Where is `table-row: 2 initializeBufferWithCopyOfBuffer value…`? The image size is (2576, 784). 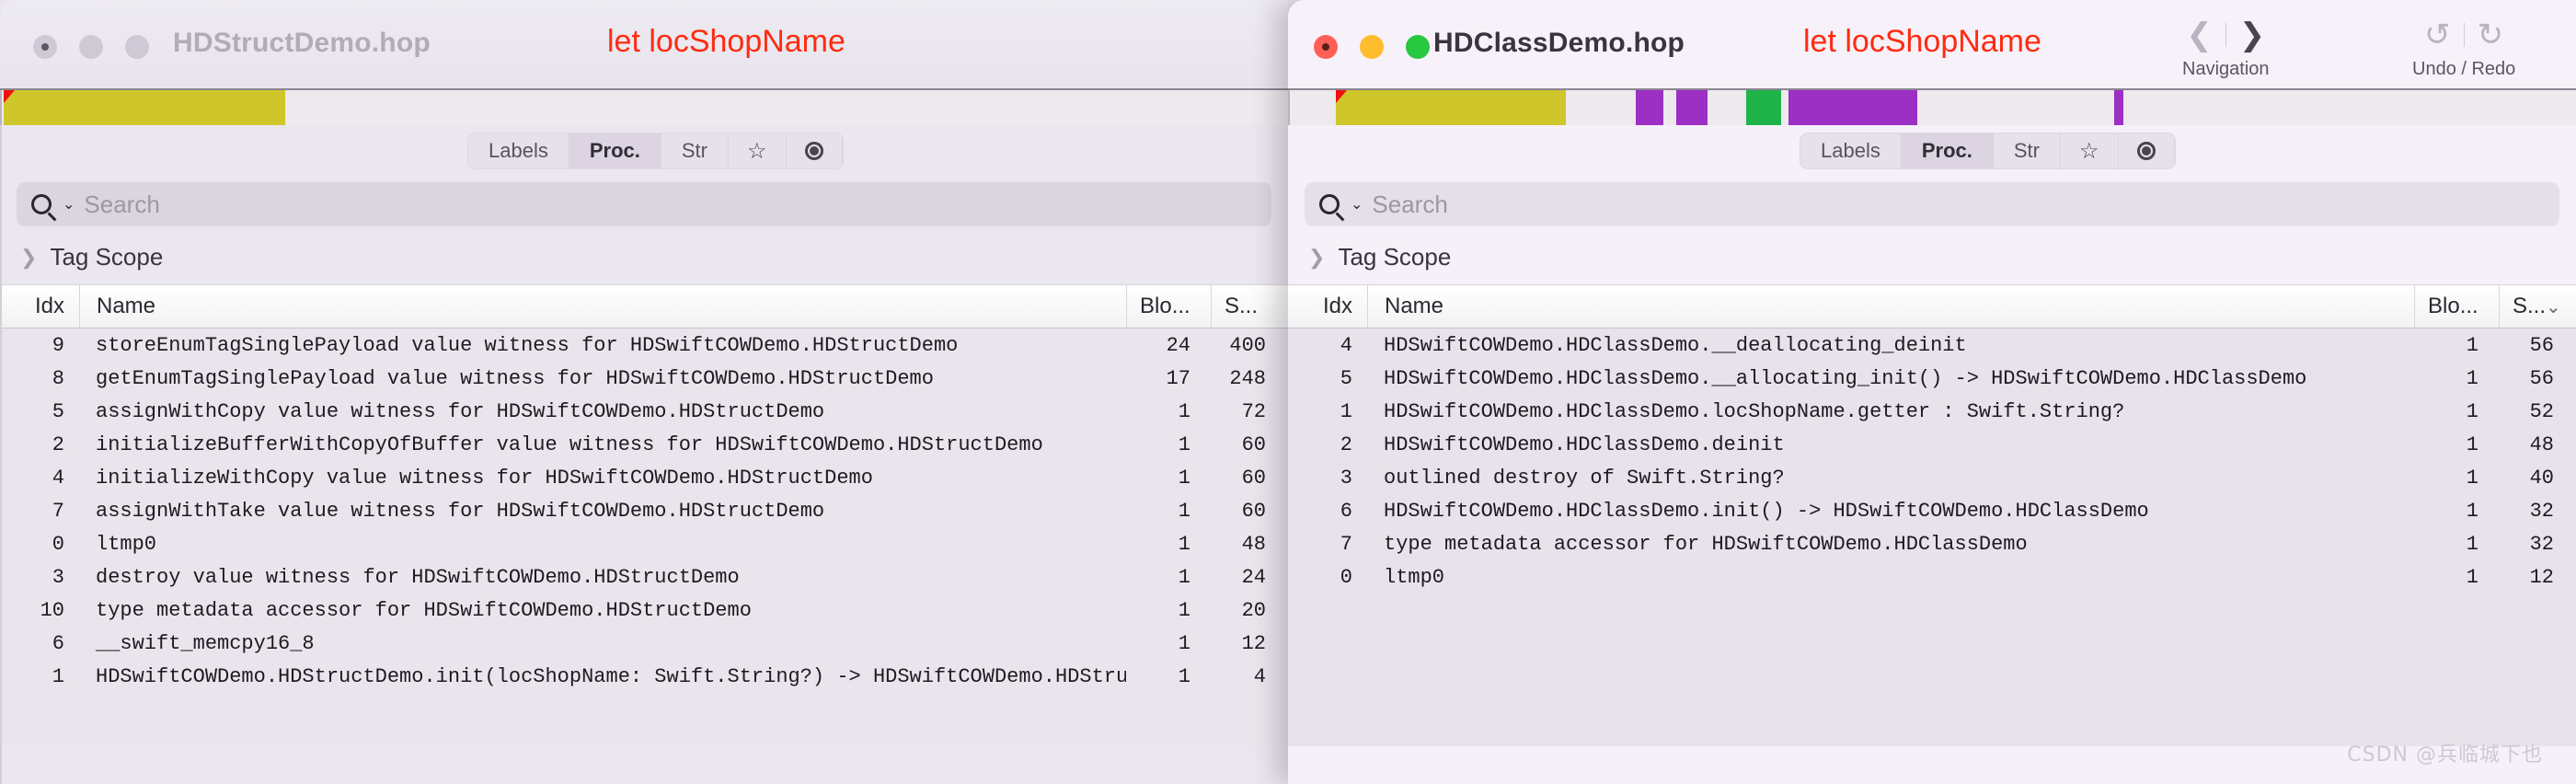 table-row: 2 initializeBufferWithCopyOfBuffer value… is located at coordinates (644, 444).